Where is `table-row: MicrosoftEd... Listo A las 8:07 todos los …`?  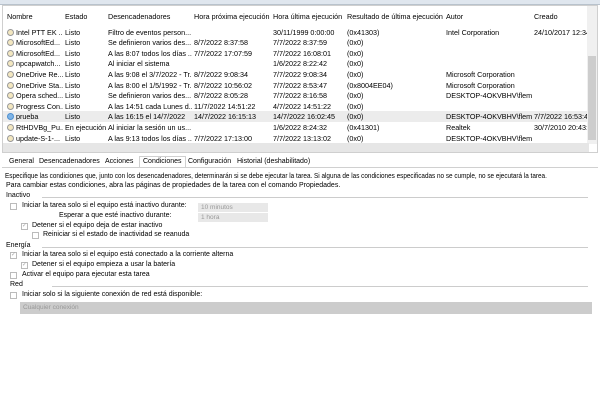
table-row: MicrosoftEd... Listo A las 8:07 todos los … is located at coordinates (296, 53).